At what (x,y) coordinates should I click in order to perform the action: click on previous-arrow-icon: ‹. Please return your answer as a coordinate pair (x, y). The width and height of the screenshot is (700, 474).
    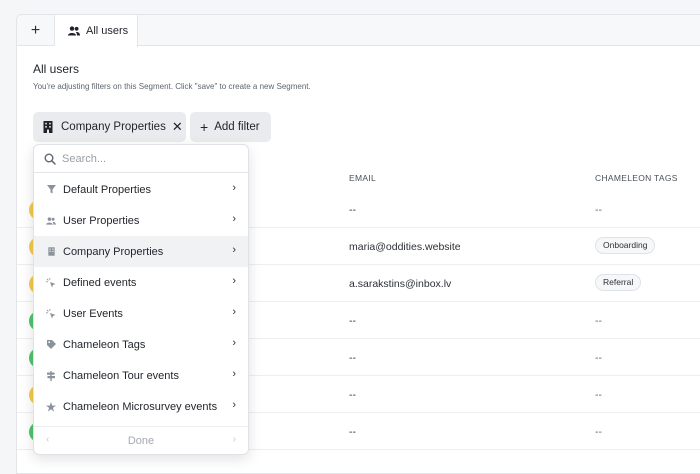
    Looking at the image, I should click on (47, 439).